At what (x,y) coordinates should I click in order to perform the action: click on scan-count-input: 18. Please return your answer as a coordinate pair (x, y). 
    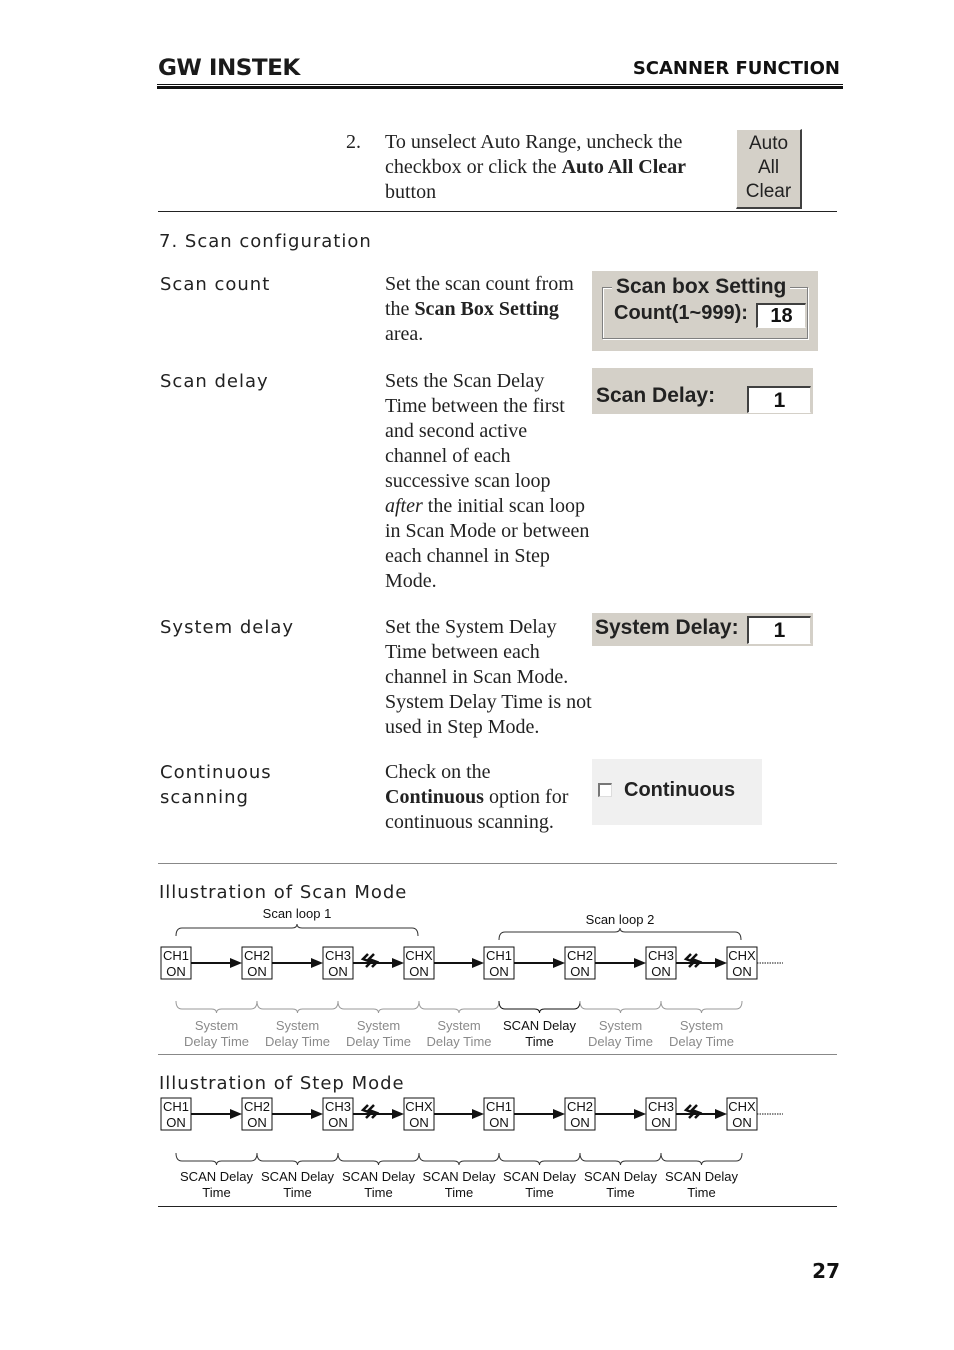
    Looking at the image, I should click on (781, 315).